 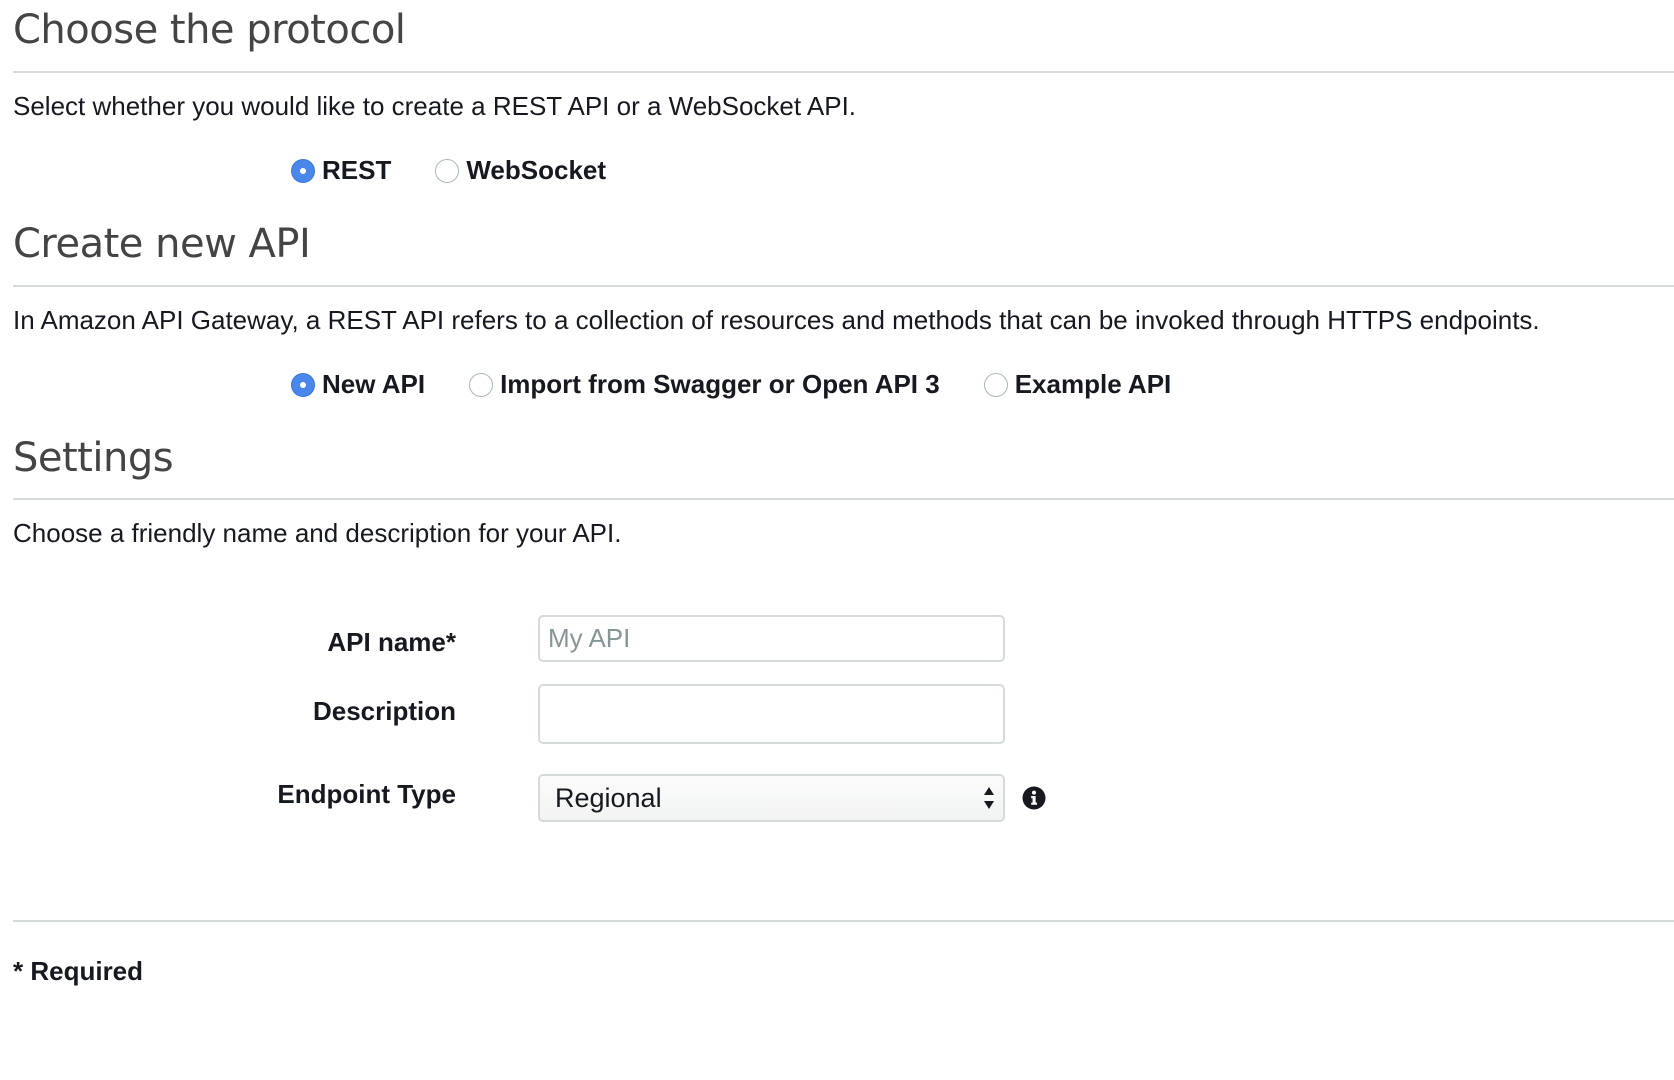 What do you see at coordinates (720, 384) in the screenshot?
I see `radio-import-swagger-label: Import from Swagger or Open API 3` at bounding box center [720, 384].